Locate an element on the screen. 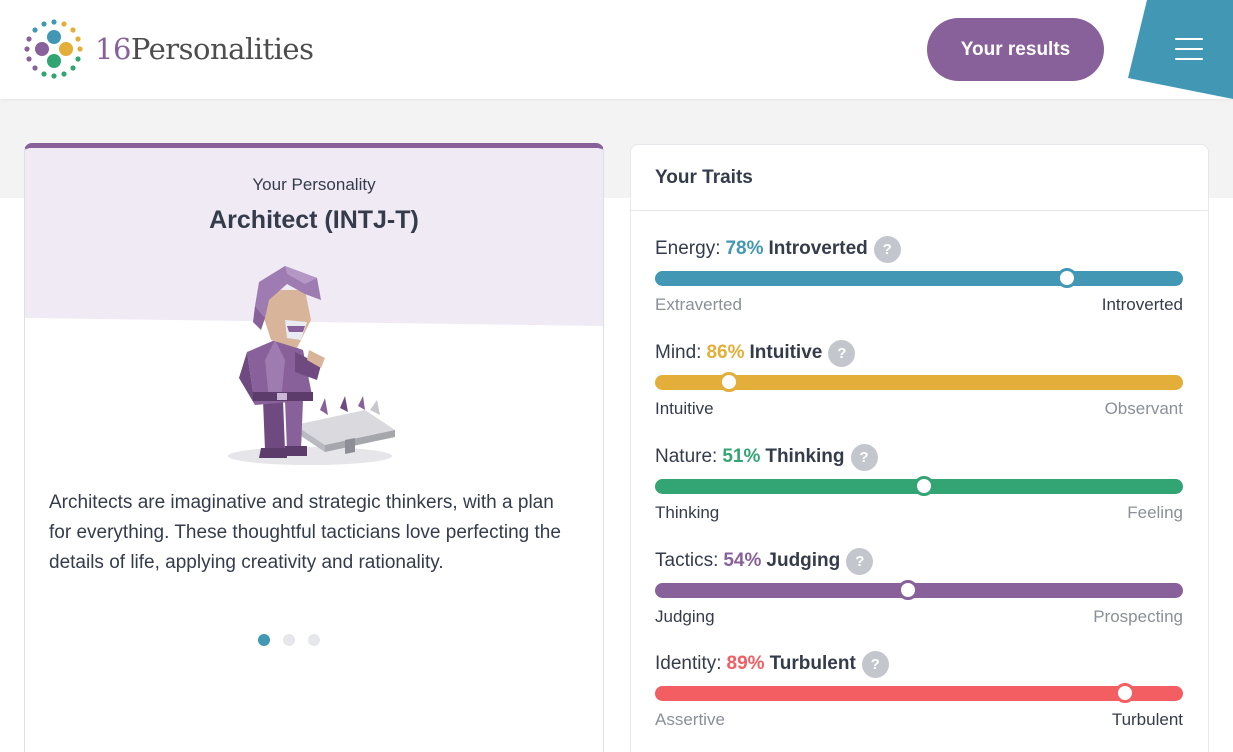 The height and width of the screenshot is (752, 1233). trait-percent: 89% is located at coordinates (745, 663).